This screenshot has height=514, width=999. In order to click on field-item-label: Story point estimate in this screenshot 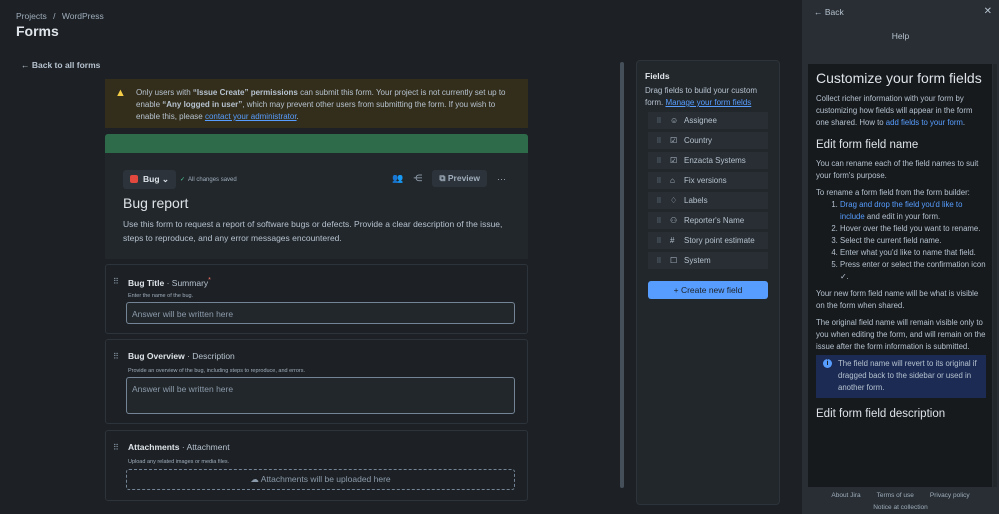, I will do `click(719, 240)`.